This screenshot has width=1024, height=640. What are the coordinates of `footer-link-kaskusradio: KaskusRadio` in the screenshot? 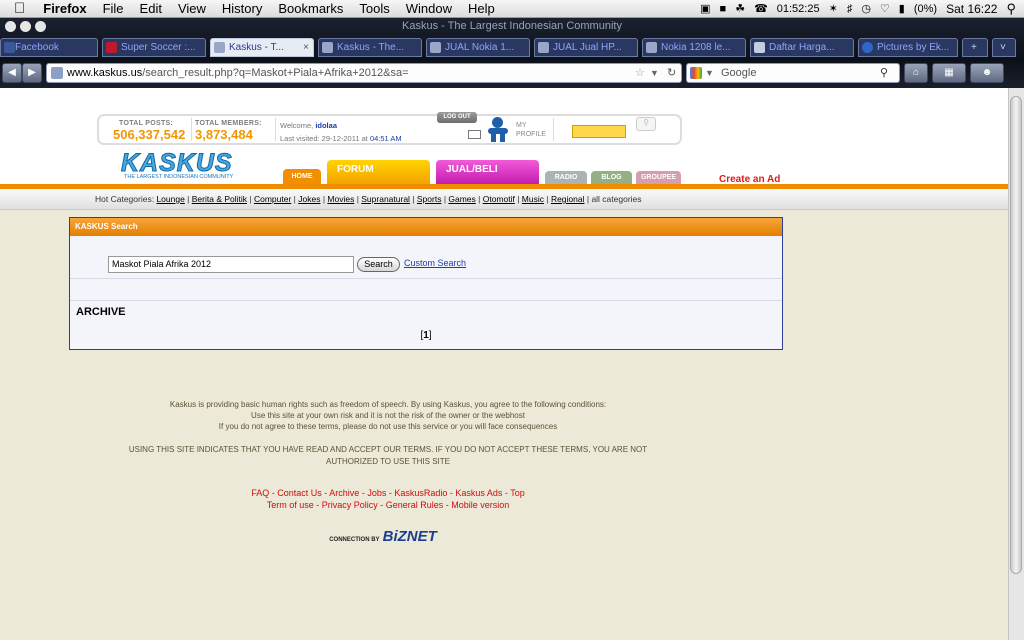 It's located at (420, 493).